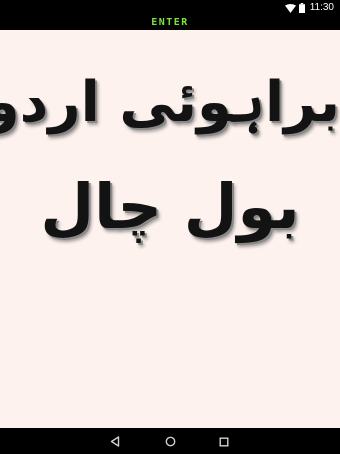 The image size is (340, 454). I want to click on home-icon, so click(170, 441).